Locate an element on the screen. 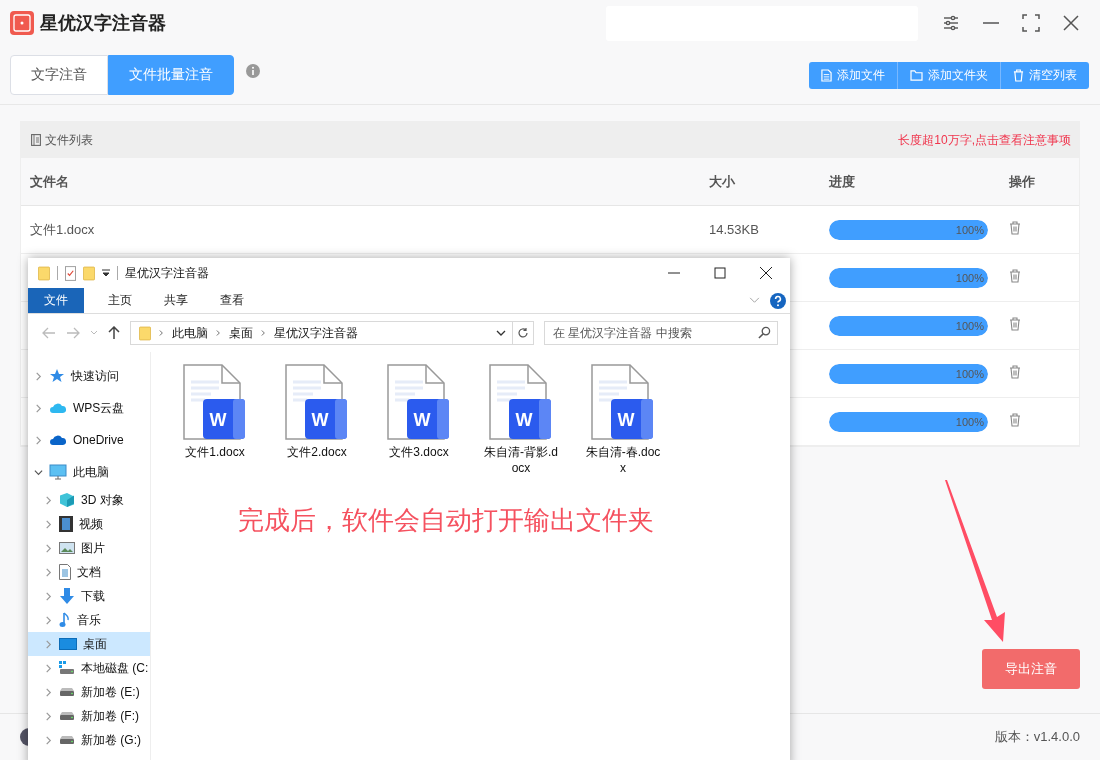 This screenshot has width=1100, height=760. nav-item: 新加卷 (E:) is located at coordinates (89, 692).